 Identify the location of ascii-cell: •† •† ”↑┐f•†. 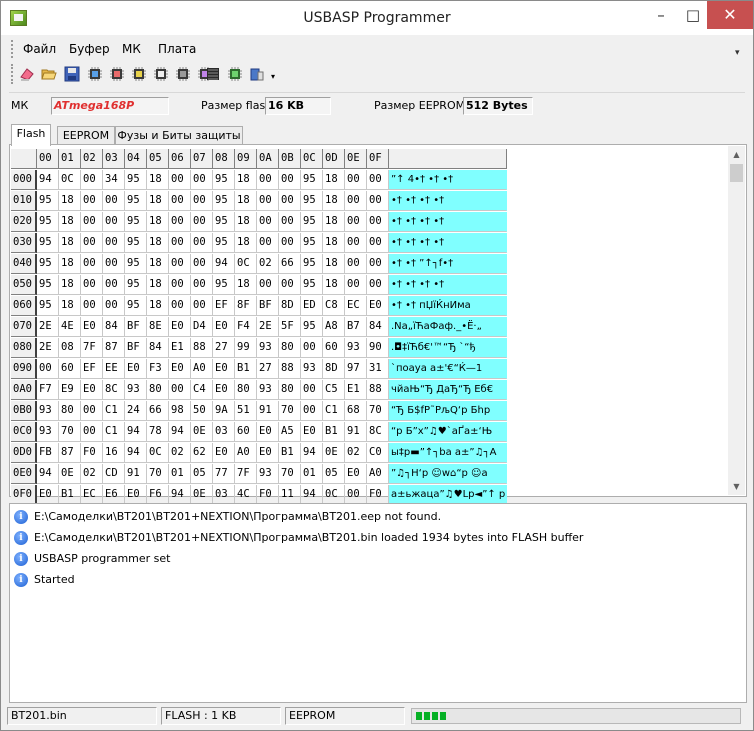
(448, 264).